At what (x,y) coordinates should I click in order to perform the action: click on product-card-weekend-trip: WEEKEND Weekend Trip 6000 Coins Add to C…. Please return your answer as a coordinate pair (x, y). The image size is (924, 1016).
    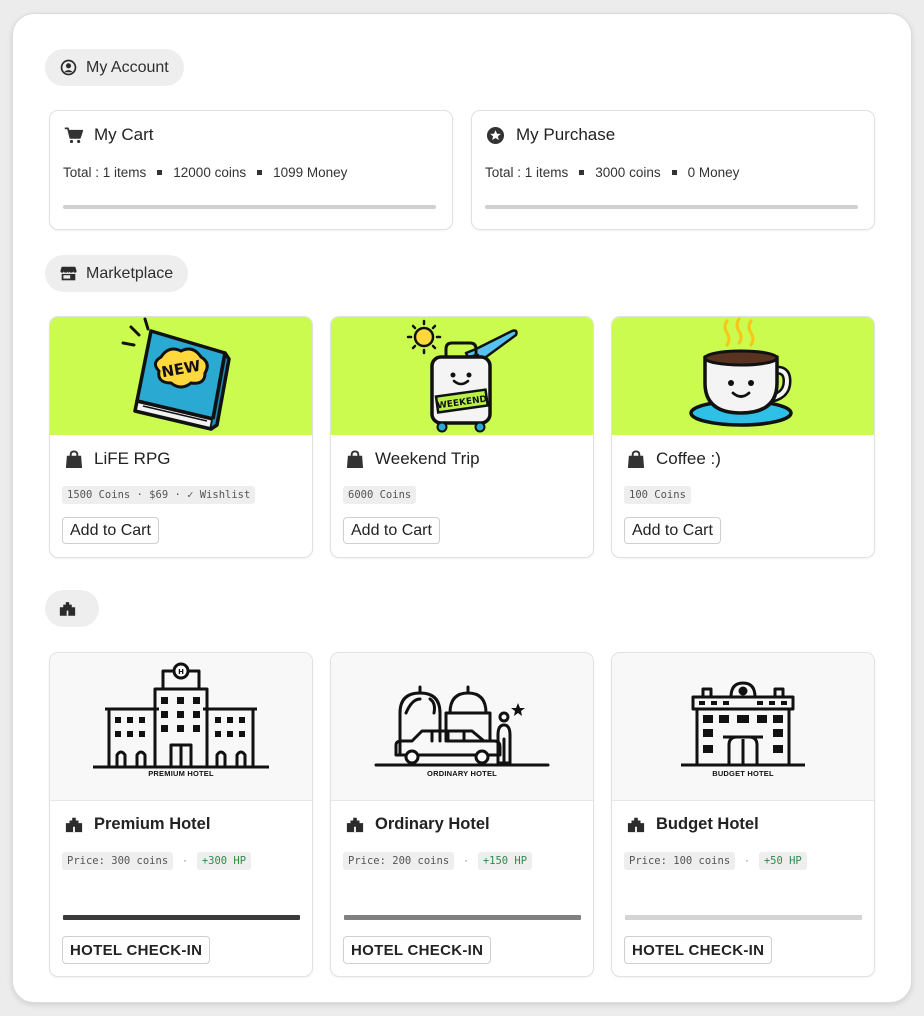
    Looking at the image, I should click on (462, 437).